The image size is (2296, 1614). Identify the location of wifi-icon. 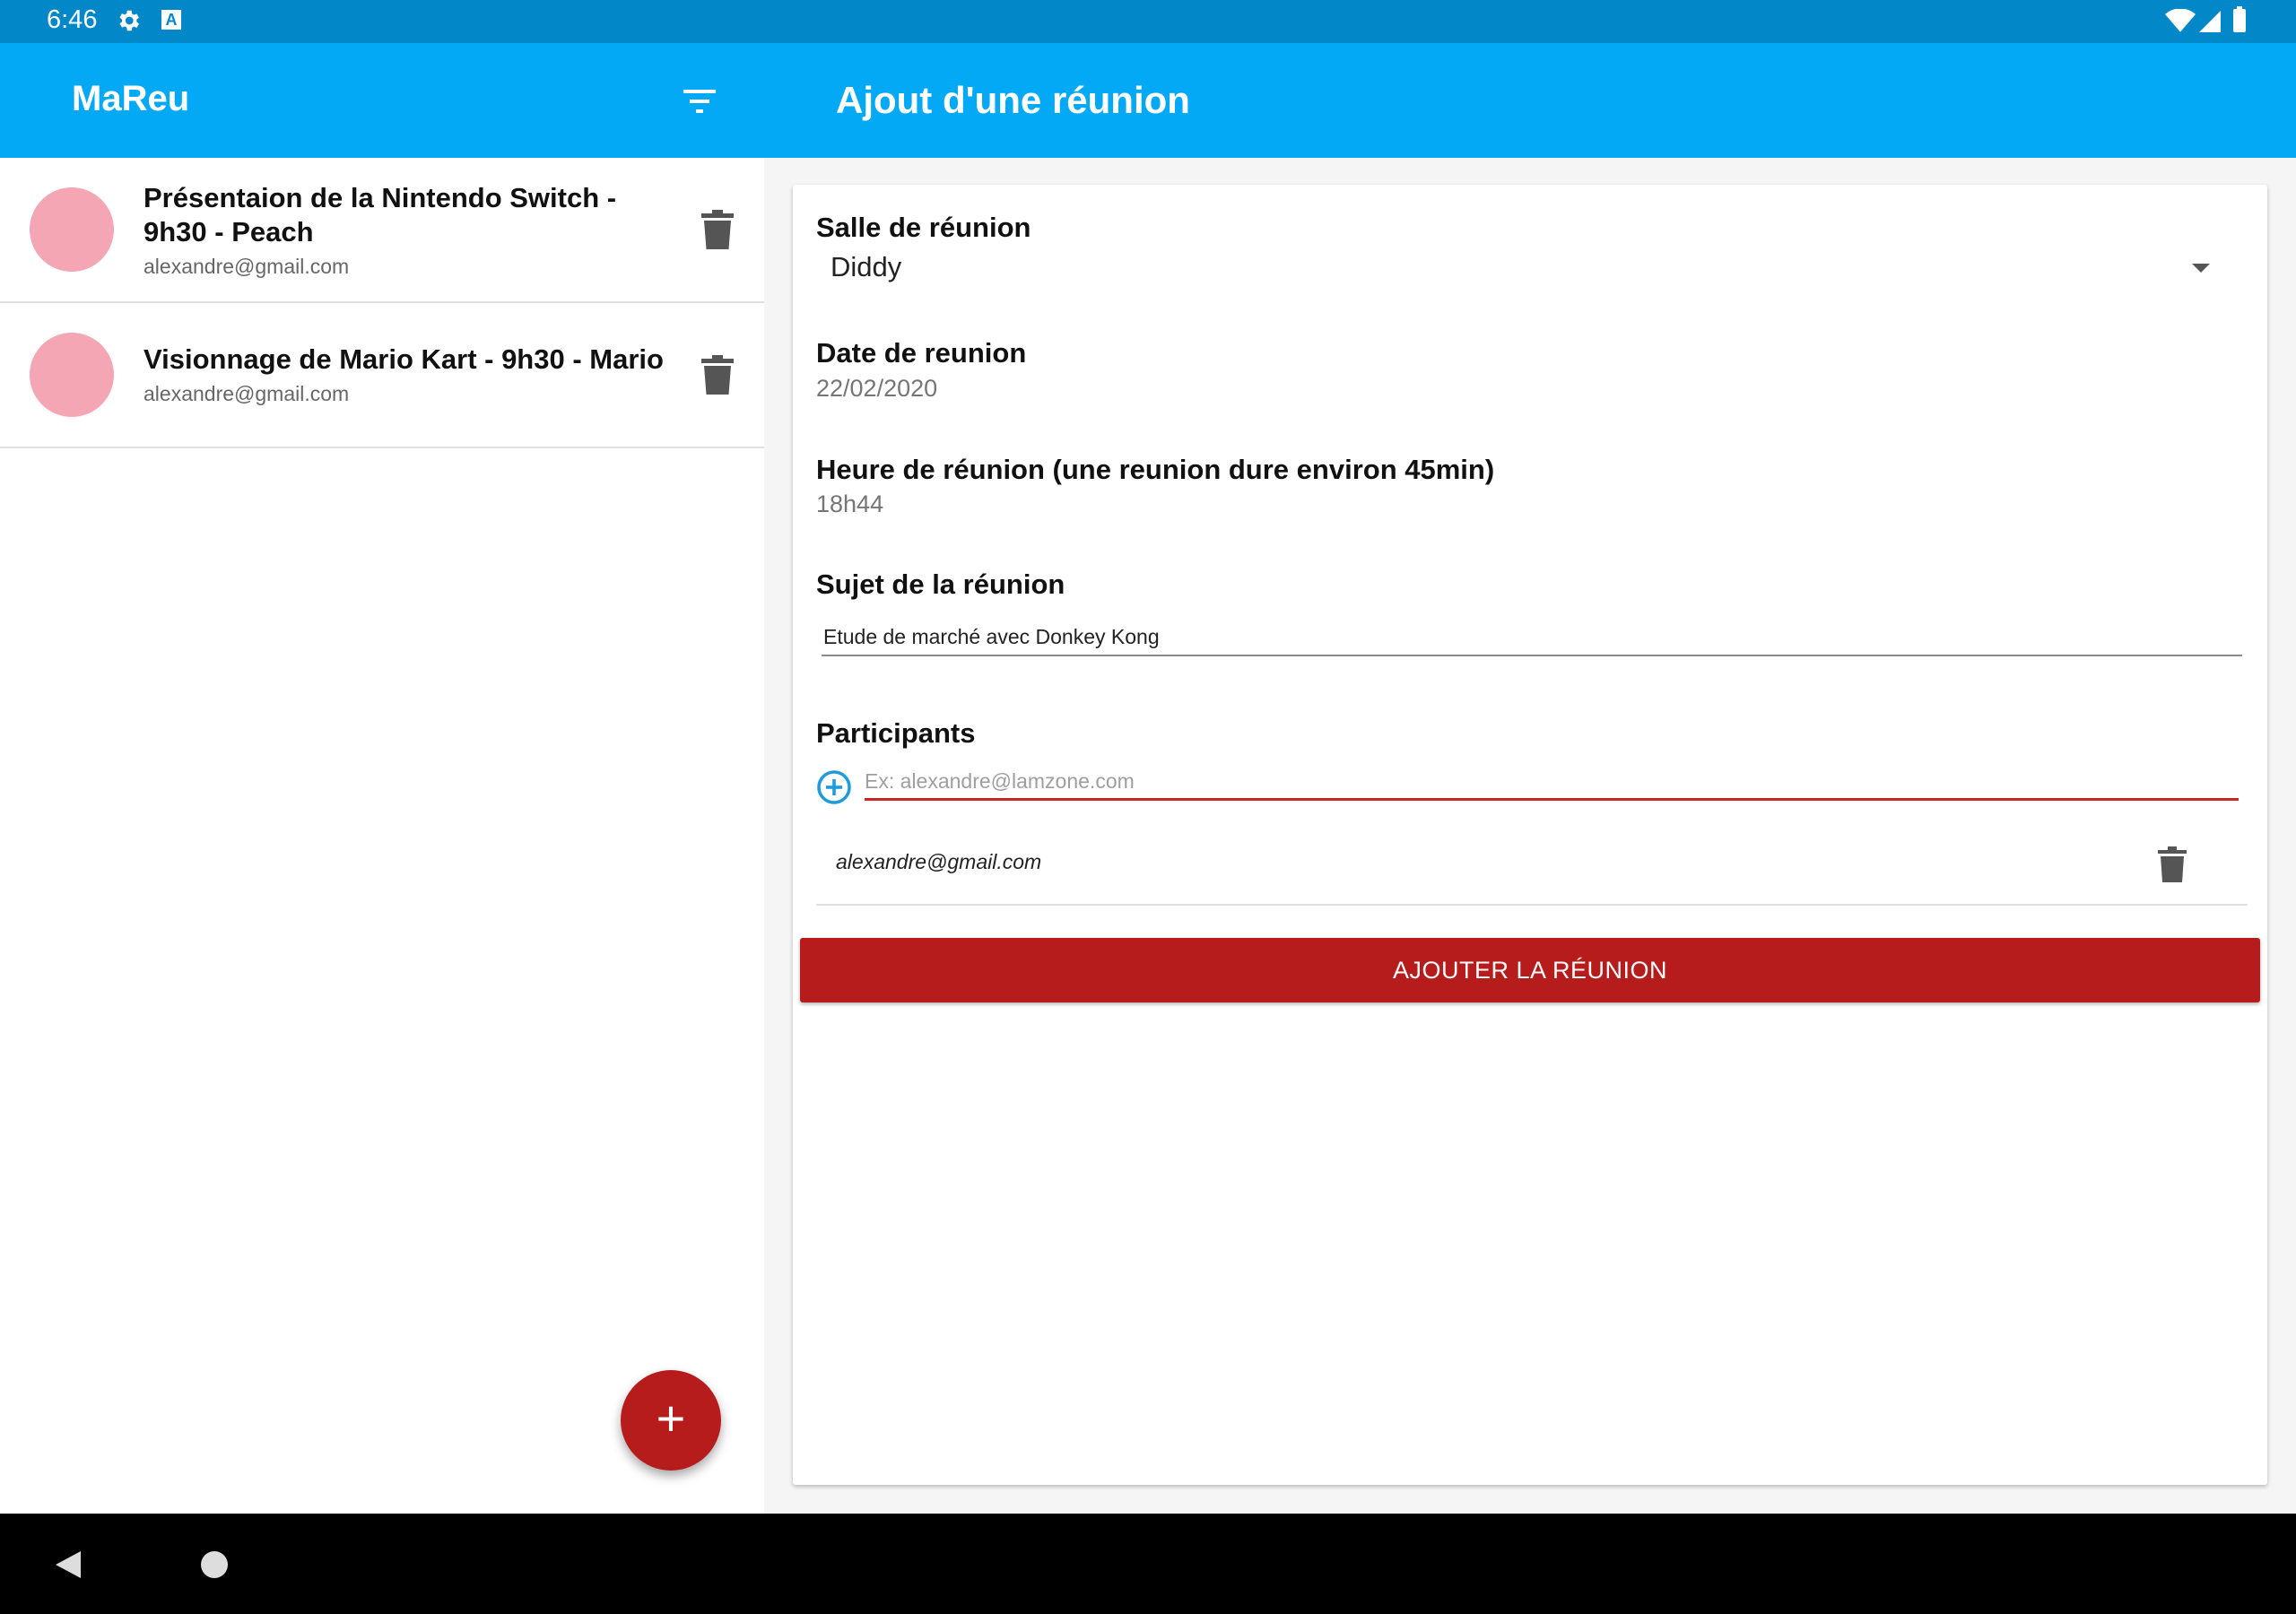
(2180, 20).